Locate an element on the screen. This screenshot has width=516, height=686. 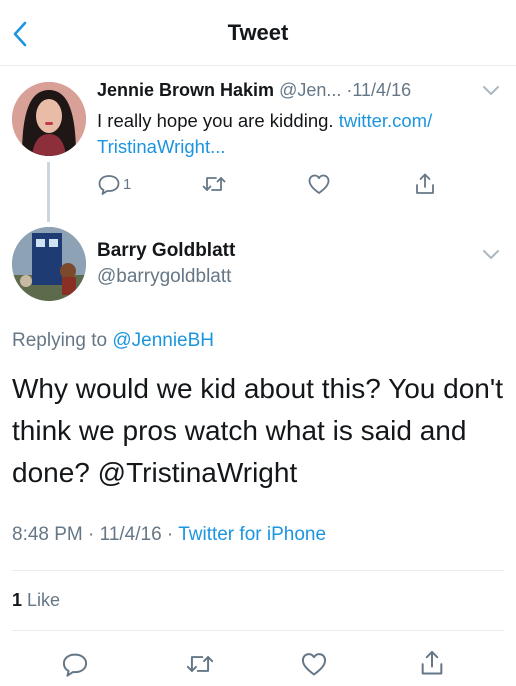
tweet-body: I really hope you are kidding. is located at coordinates (215, 120).